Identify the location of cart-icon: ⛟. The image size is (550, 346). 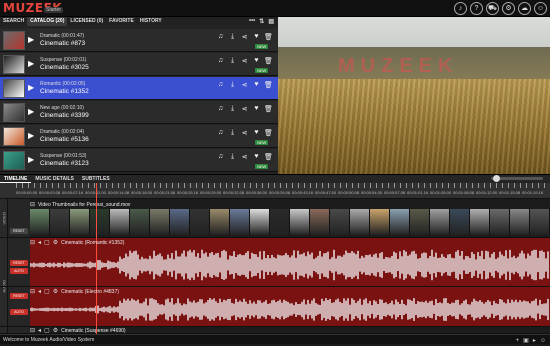
(492, 8).